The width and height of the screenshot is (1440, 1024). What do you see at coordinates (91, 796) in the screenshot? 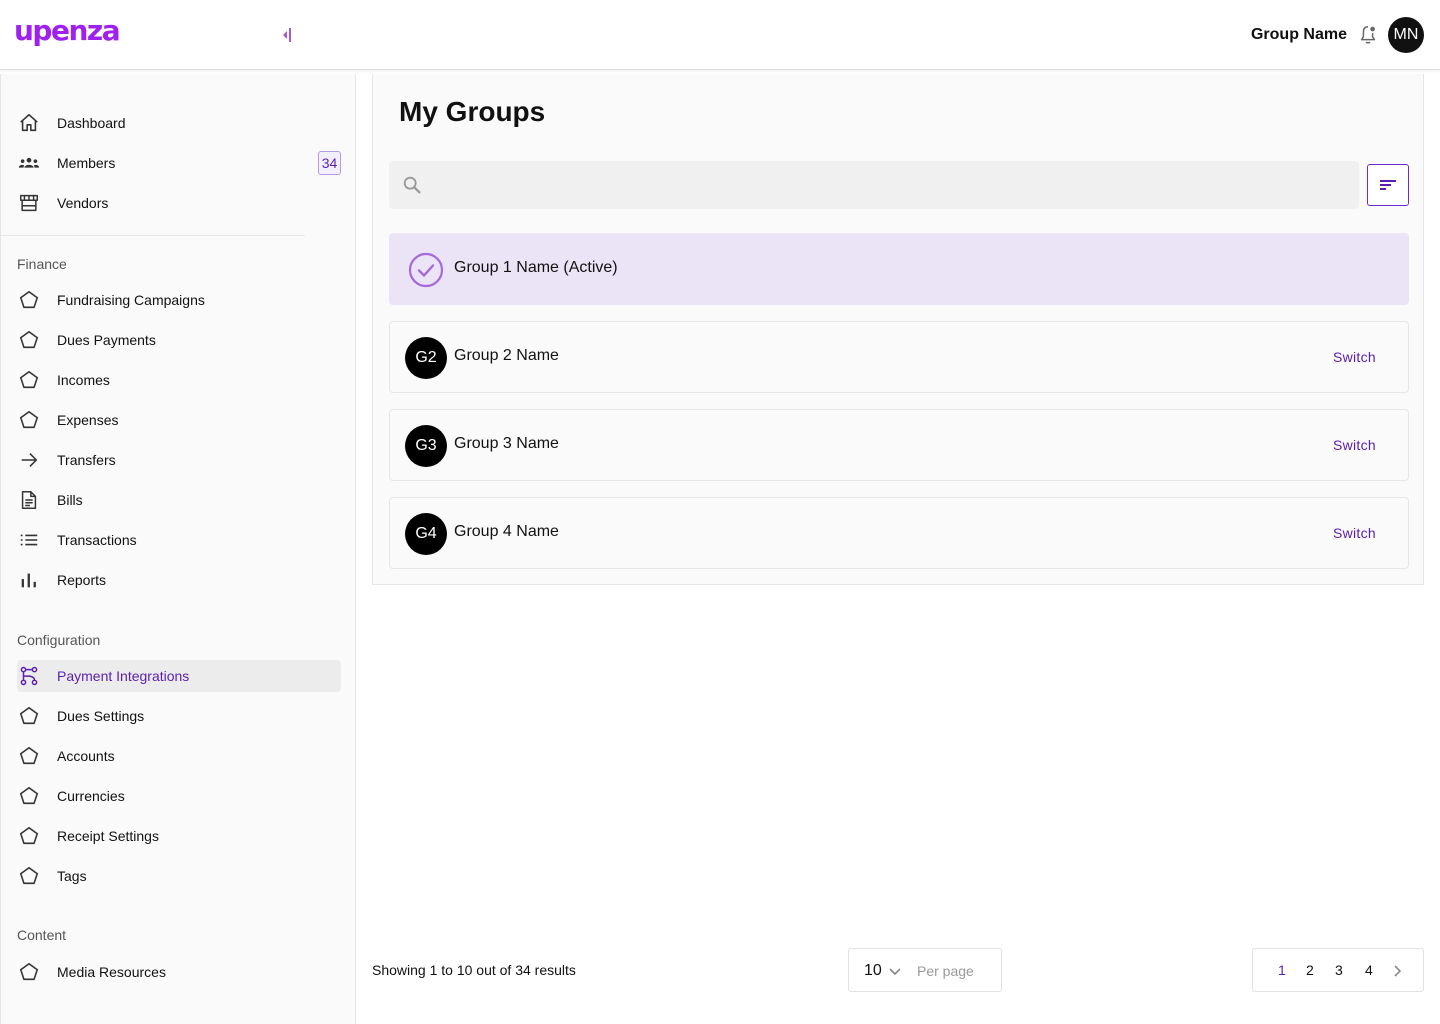
I see `sidebar-item-label: Currencies` at bounding box center [91, 796].